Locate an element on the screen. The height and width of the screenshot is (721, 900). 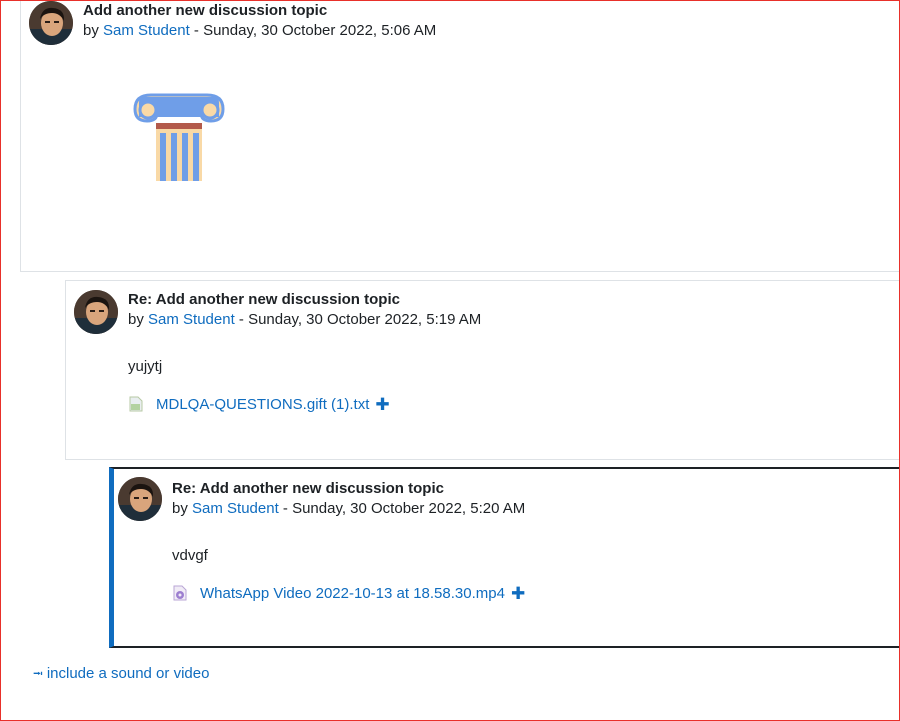
attachment-link: MDLQA-QUESTIONS.gift (1).txt is located at coordinates (262, 404).